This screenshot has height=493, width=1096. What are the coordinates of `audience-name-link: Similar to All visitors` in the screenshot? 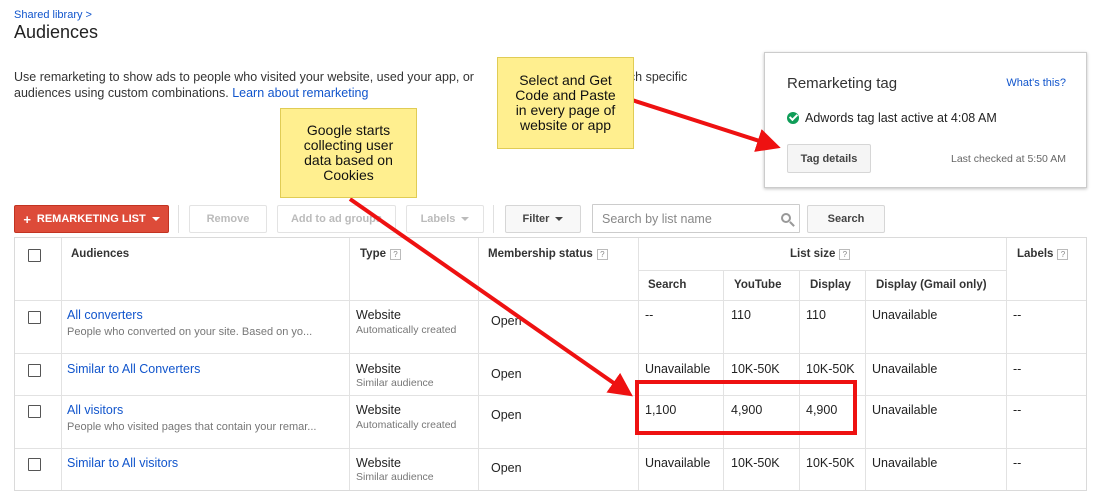 It's located at (122, 463).